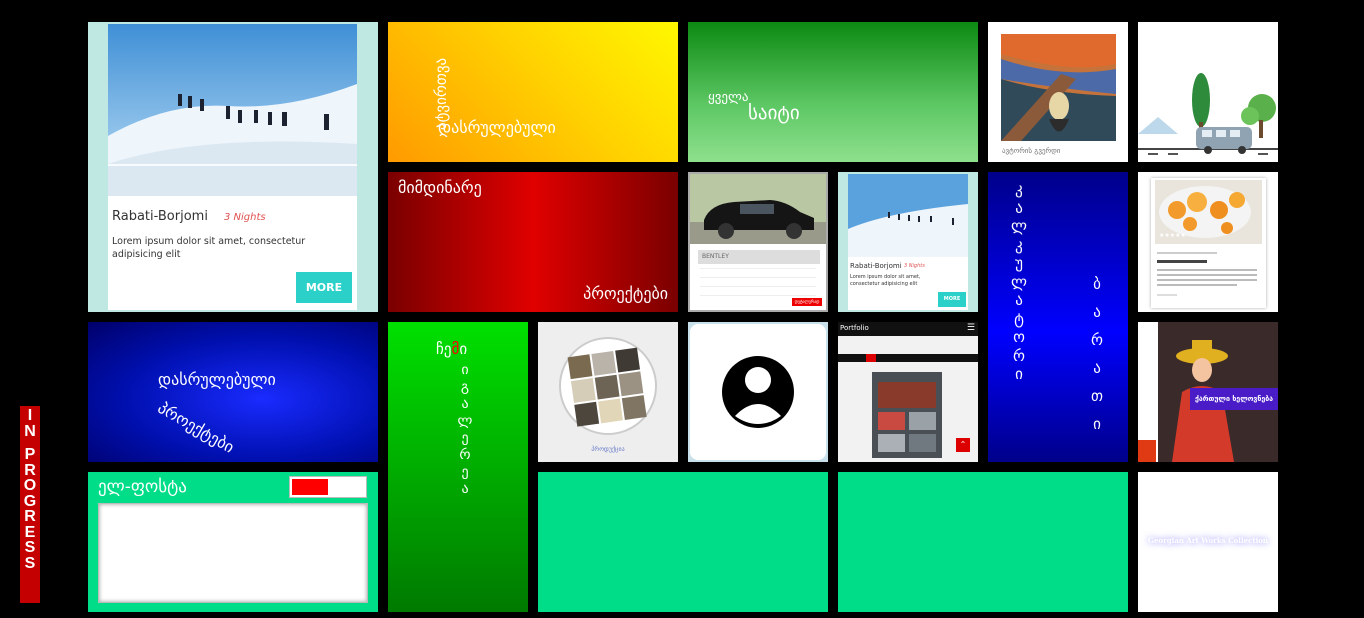 This screenshot has width=1364, height=618. Describe the element at coordinates (963, 445) in the screenshot. I see `scroll-up-button: ⌃` at that location.